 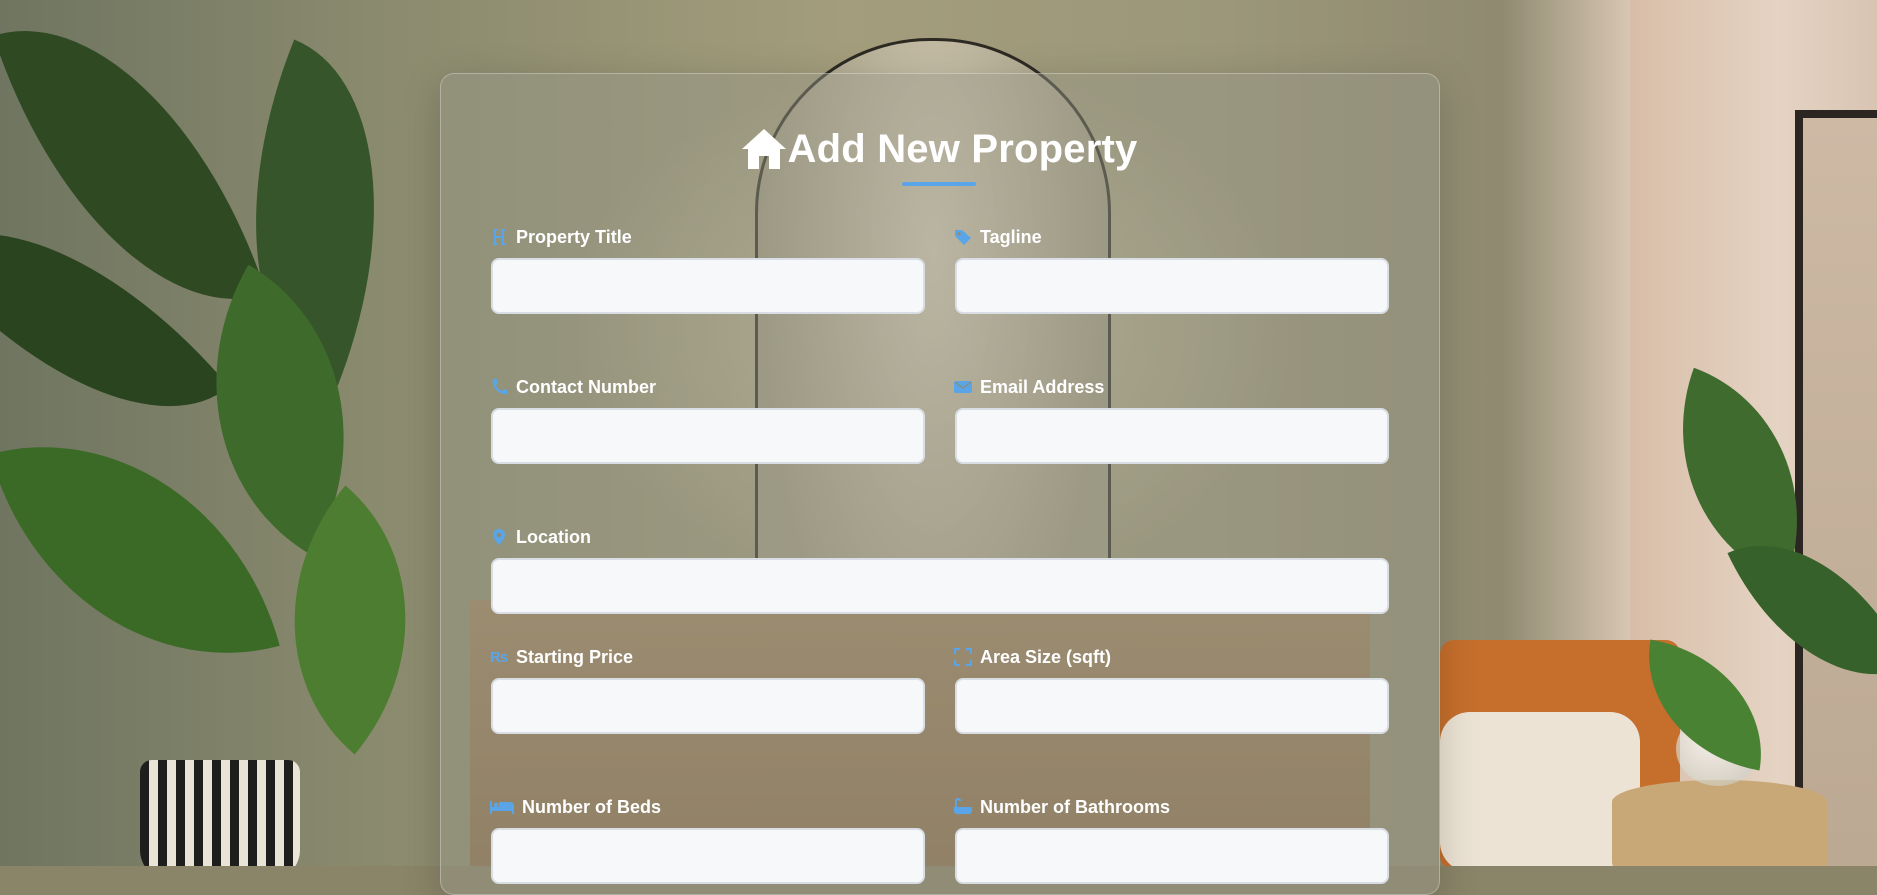 I want to click on page-title: Add New Property, so click(x=962, y=149).